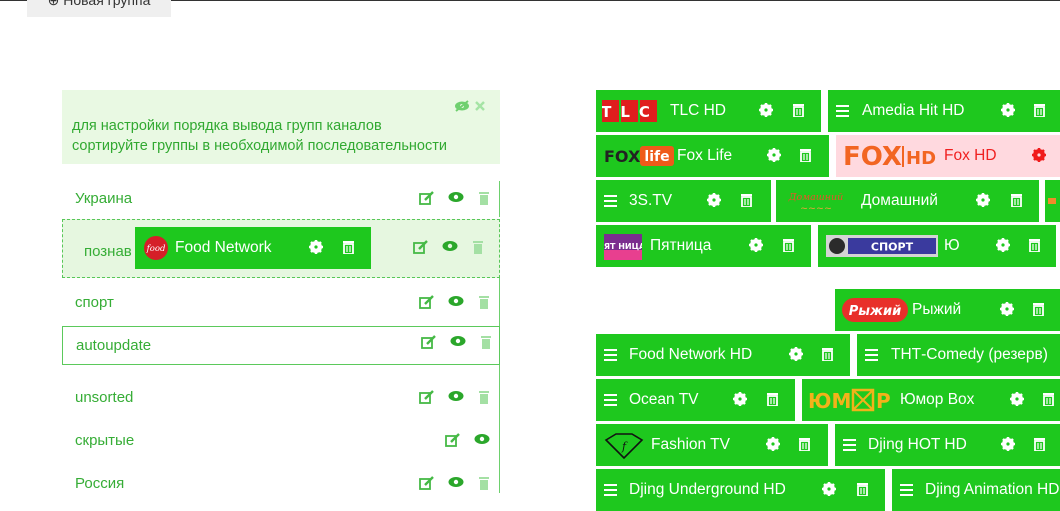  I want to click on channel-pill: Food Network HD, so click(723, 355).